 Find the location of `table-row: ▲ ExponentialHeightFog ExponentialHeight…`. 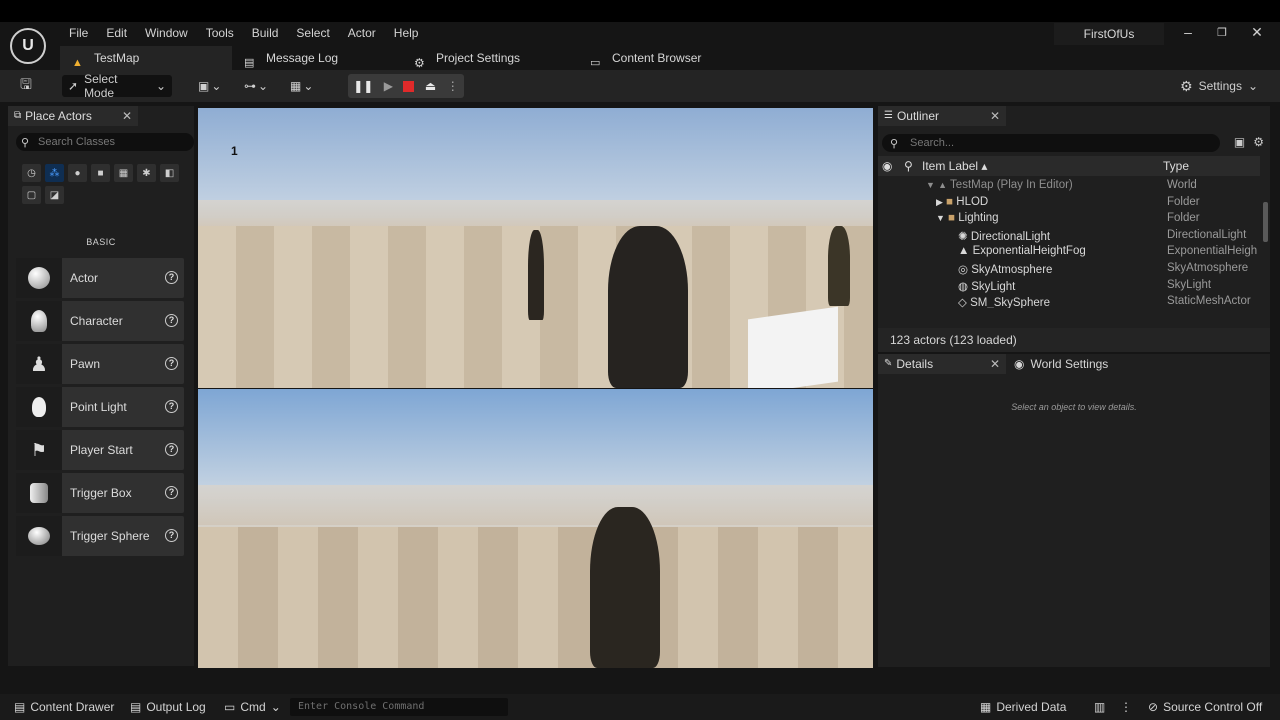

table-row: ▲ ExponentialHeightFog ExponentialHeight… is located at coordinates (1069, 252).